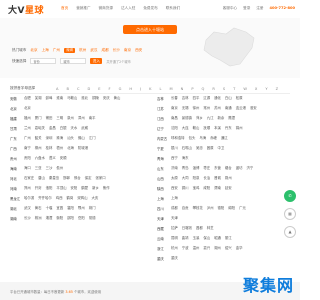 The image size is (320, 300). What do you see at coordinates (70, 218) in the screenshot?
I see `city-link: 邵阳` at bounding box center [70, 218].